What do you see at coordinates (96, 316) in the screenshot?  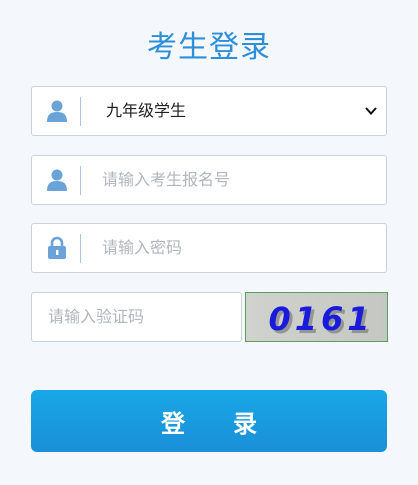 I see `captcha-placeholder: 请输入验证码` at bounding box center [96, 316].